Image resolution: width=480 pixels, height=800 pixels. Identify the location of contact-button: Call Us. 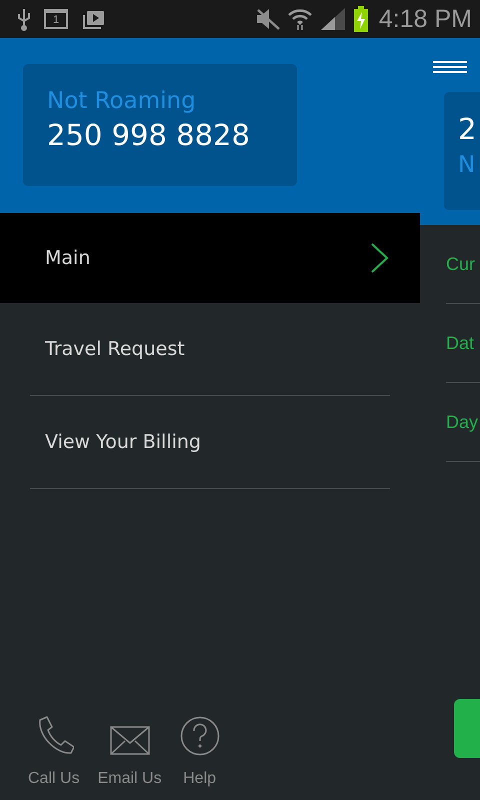
(54, 752).